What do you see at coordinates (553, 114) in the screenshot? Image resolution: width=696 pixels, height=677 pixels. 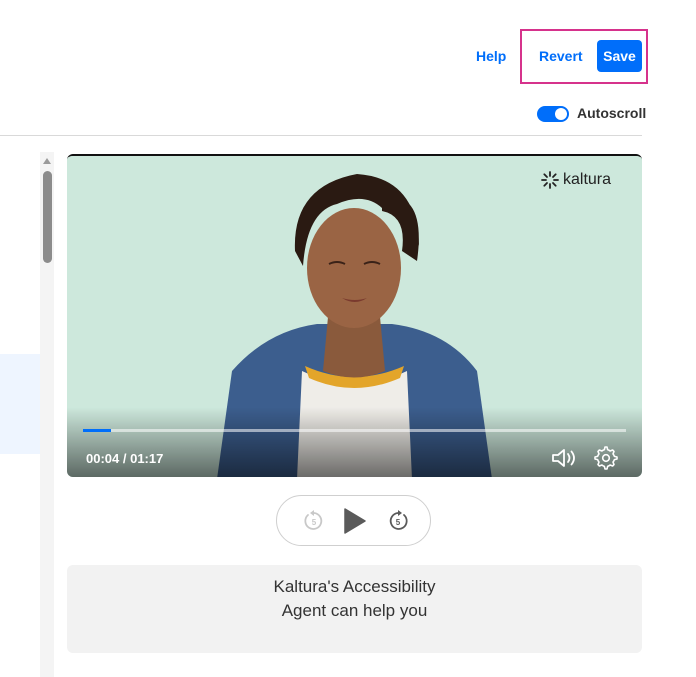 I see `autoscroll-toggle` at bounding box center [553, 114].